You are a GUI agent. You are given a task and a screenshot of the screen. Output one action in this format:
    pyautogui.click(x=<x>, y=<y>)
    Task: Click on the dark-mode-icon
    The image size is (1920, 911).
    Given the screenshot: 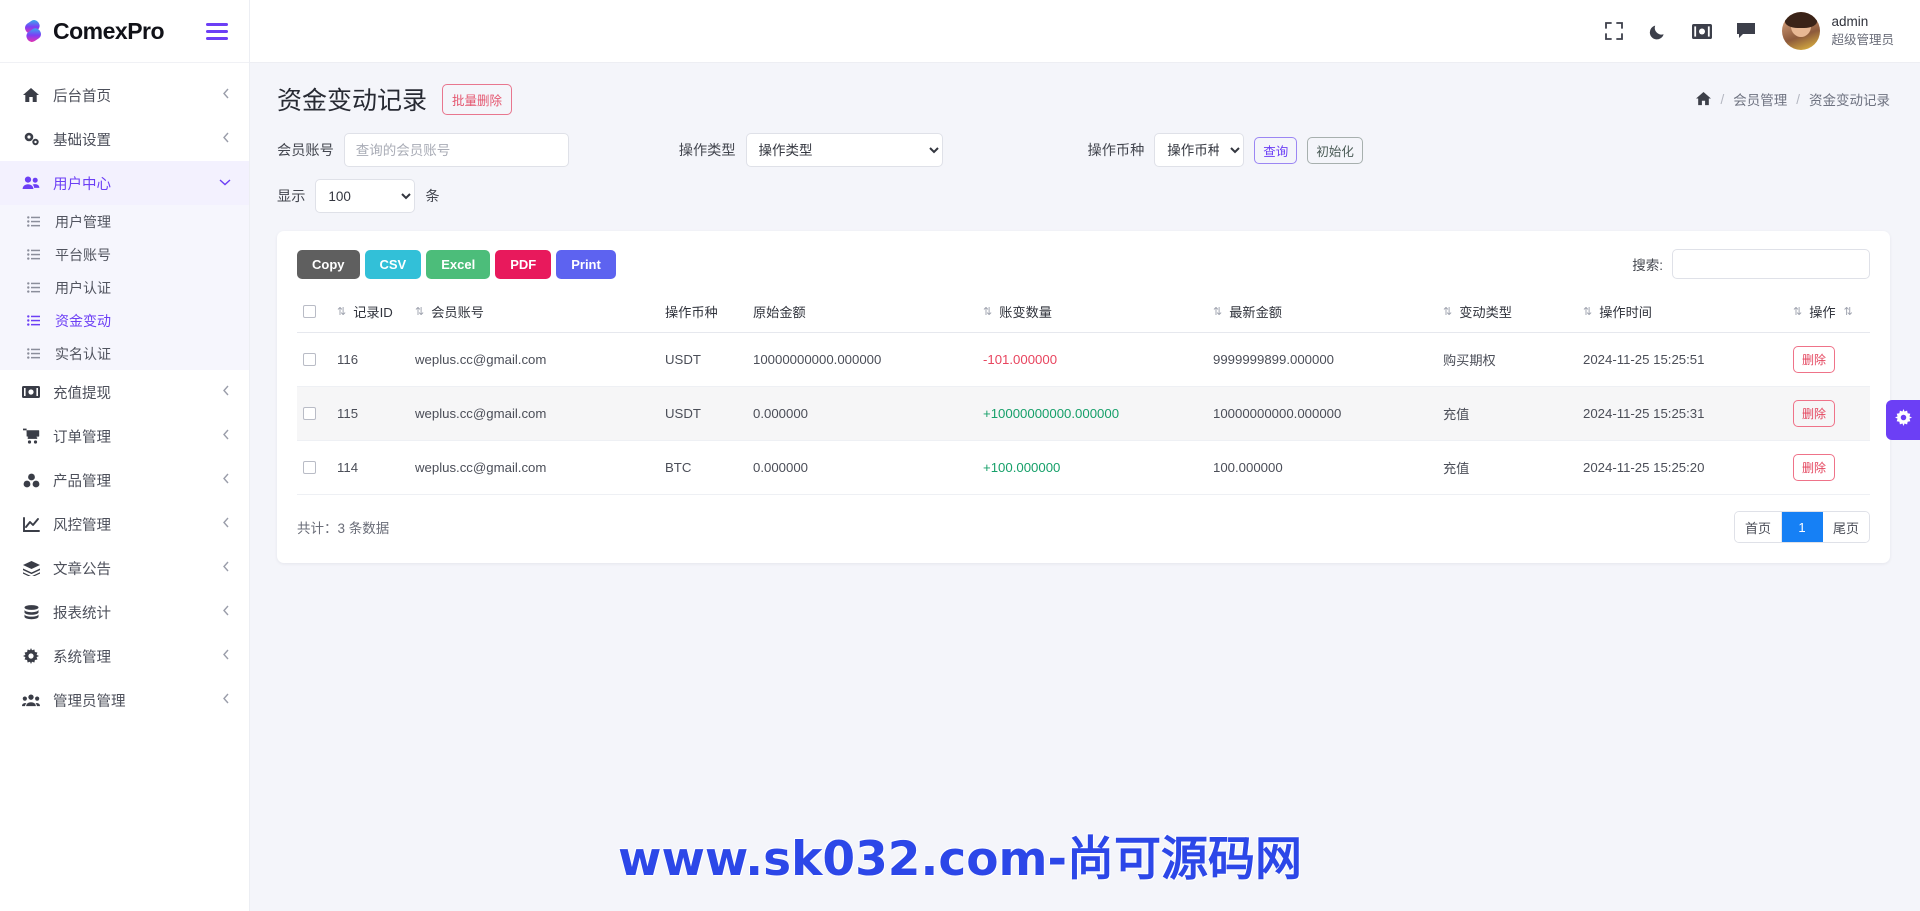 What is the action you would take?
    pyautogui.click(x=1658, y=31)
    